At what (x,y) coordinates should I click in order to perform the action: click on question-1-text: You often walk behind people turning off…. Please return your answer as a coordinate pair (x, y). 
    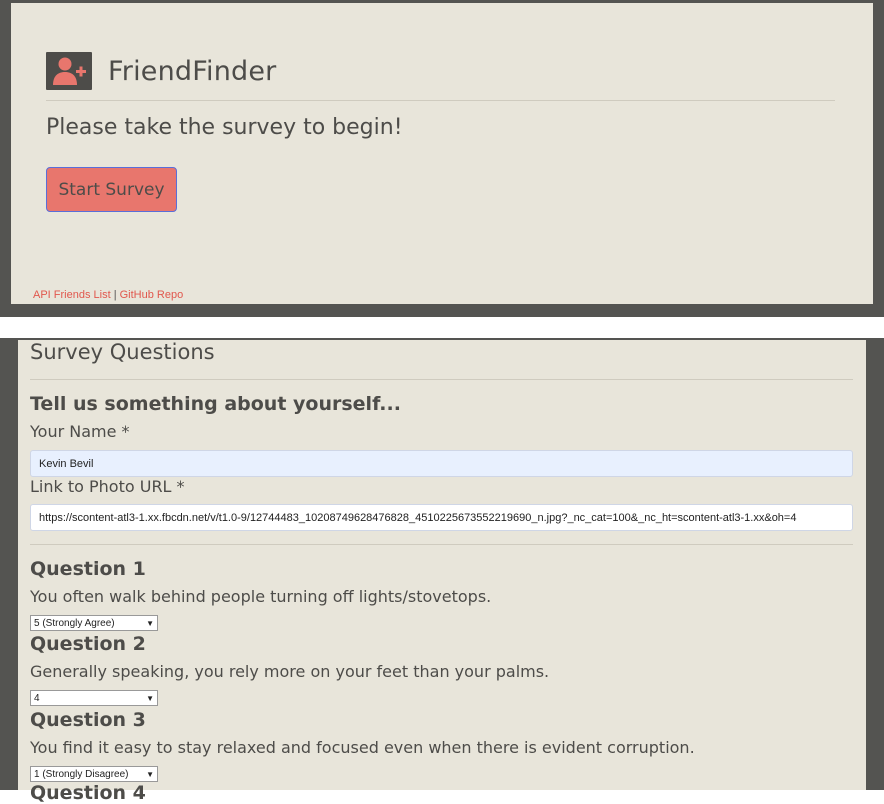
    Looking at the image, I should click on (261, 596).